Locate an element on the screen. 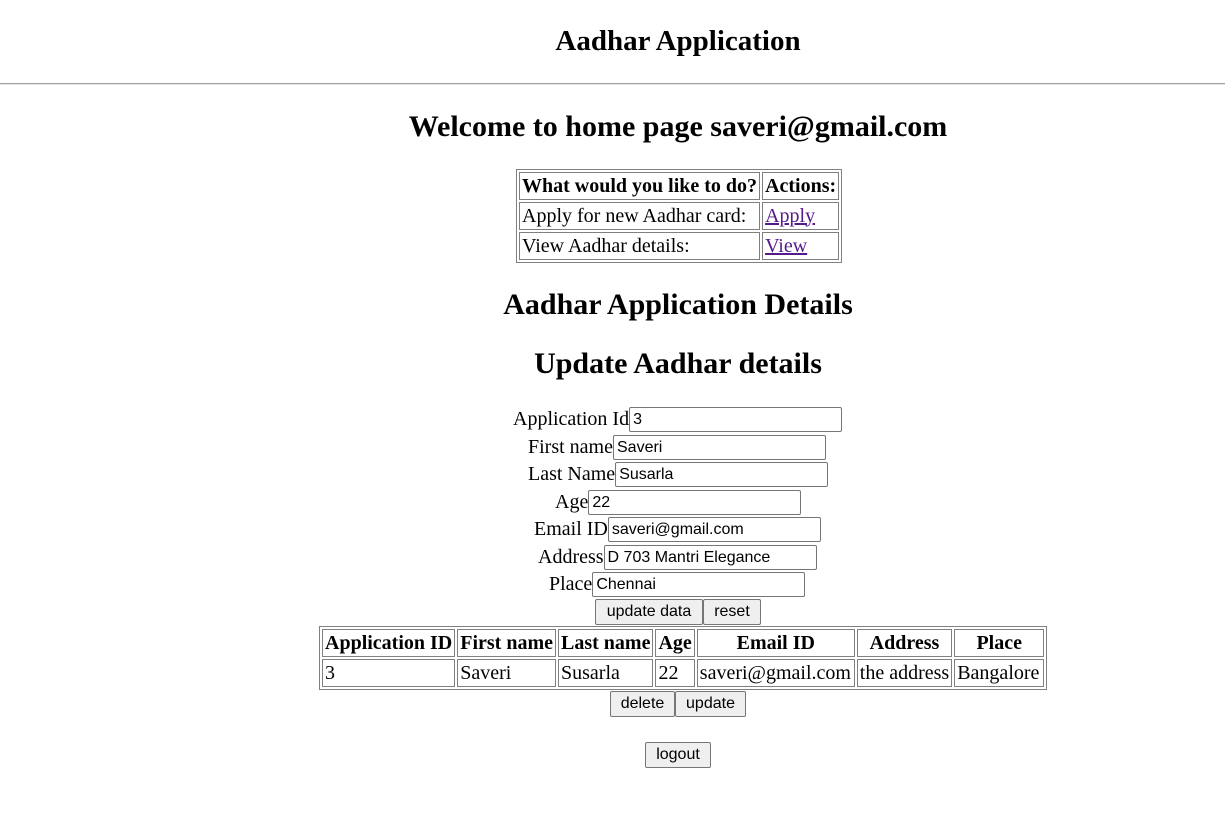 The height and width of the screenshot is (833, 1225). place-input is located at coordinates (699, 584).